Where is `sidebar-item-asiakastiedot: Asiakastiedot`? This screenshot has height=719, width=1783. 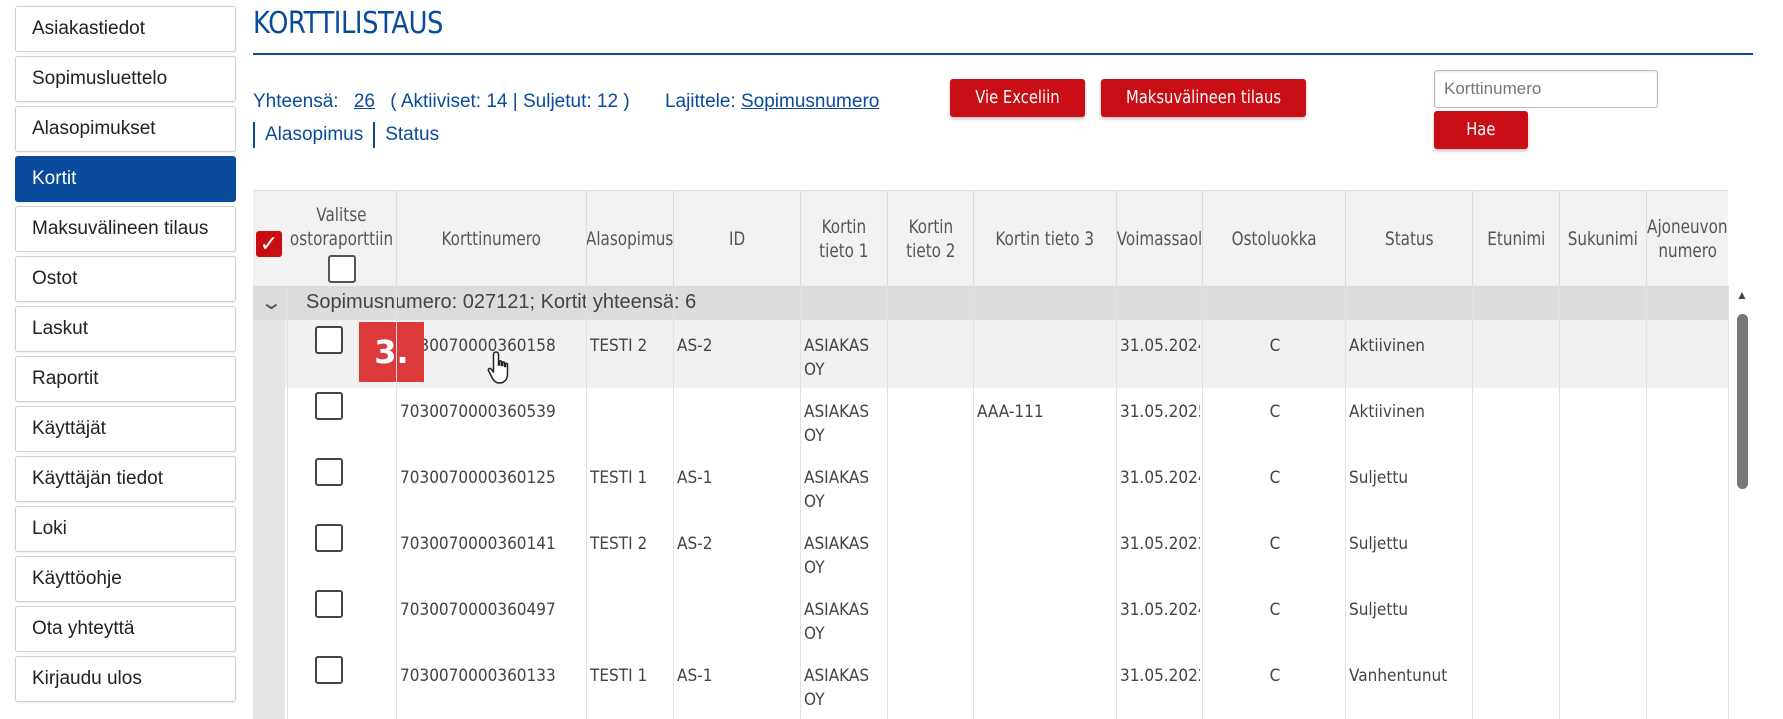 sidebar-item-asiakastiedot: Asiakastiedot is located at coordinates (125, 29).